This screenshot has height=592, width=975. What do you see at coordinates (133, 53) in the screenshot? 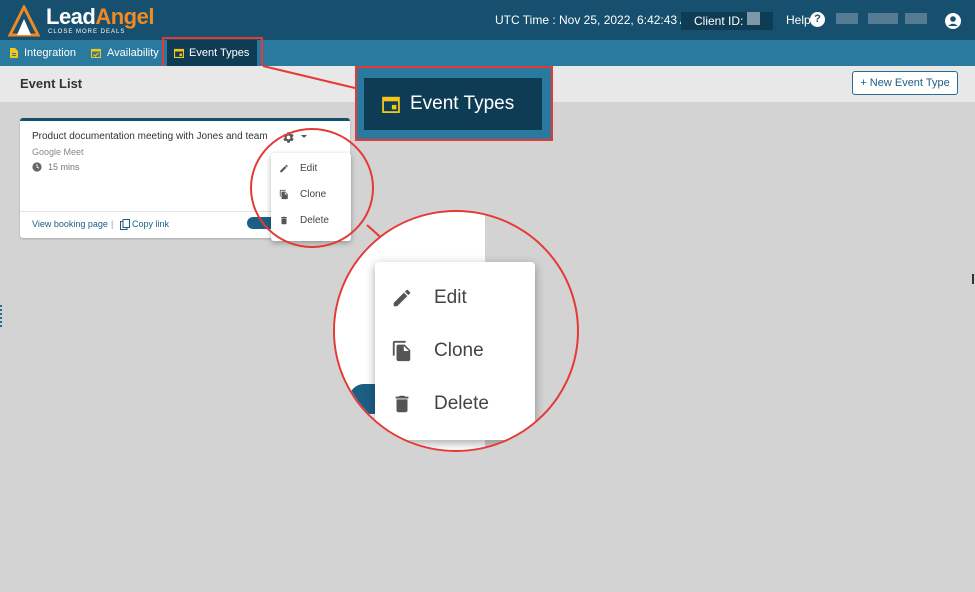
I see `nav-tab-label: Availability` at bounding box center [133, 53].